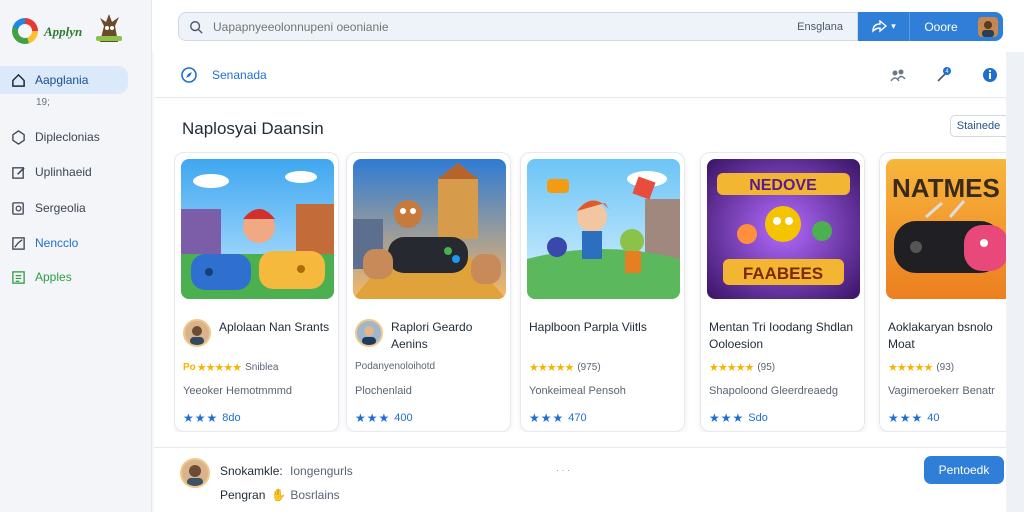 The image size is (1024, 512). Describe the element at coordinates (18, 208) in the screenshot. I see `search-doc-icon` at that location.